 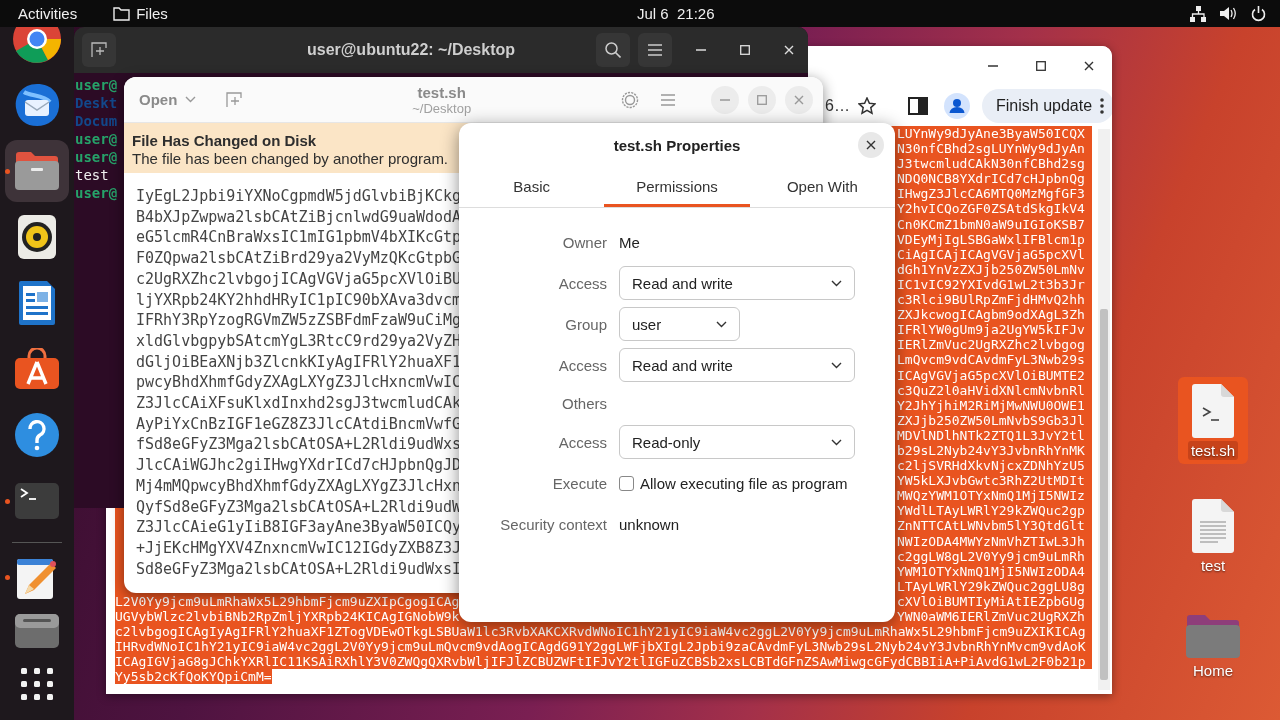 I want to click on desktop-item: test.sh, so click(x=1213, y=420).